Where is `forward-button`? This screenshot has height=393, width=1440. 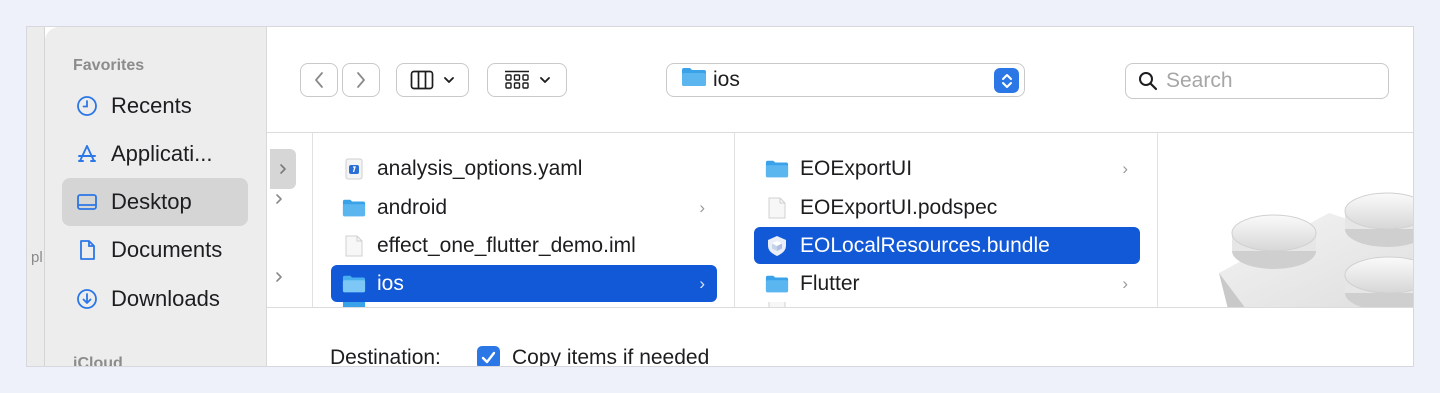
forward-button is located at coordinates (361, 80).